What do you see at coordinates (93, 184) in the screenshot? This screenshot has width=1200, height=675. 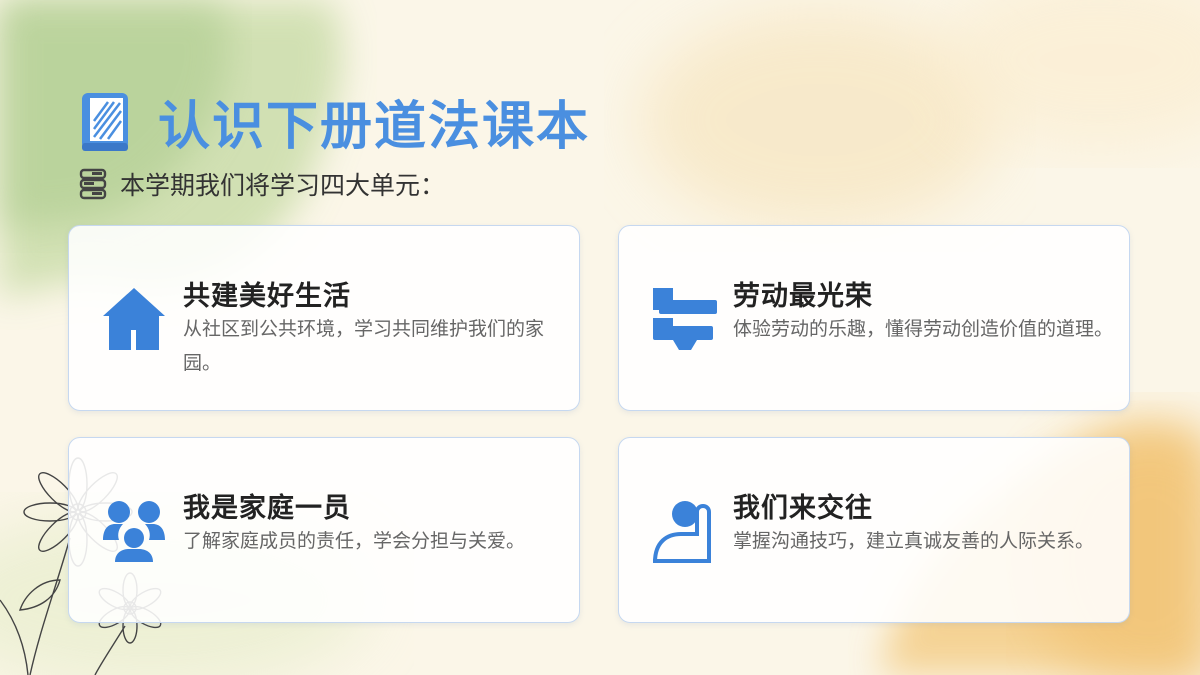 I see `books-stack-icon` at bounding box center [93, 184].